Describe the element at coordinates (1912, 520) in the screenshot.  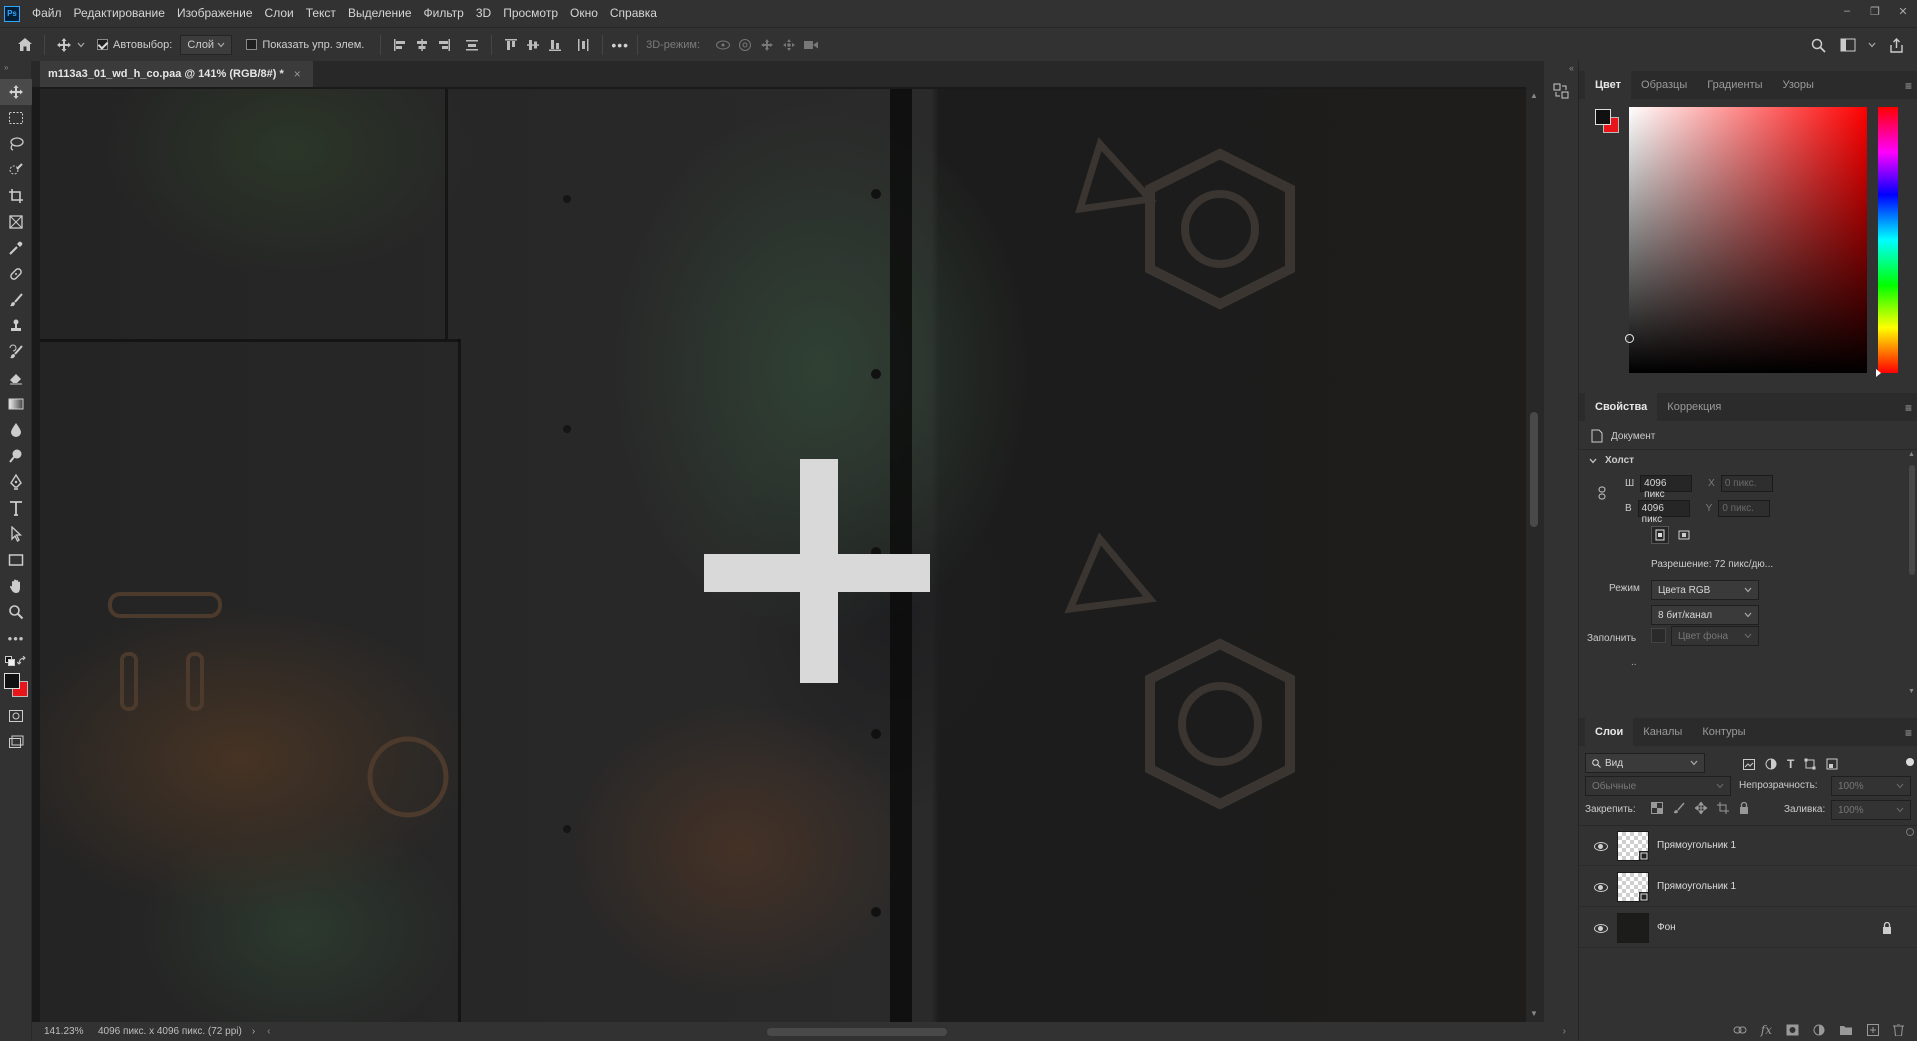
I see `properties-scroll-thumb` at that location.